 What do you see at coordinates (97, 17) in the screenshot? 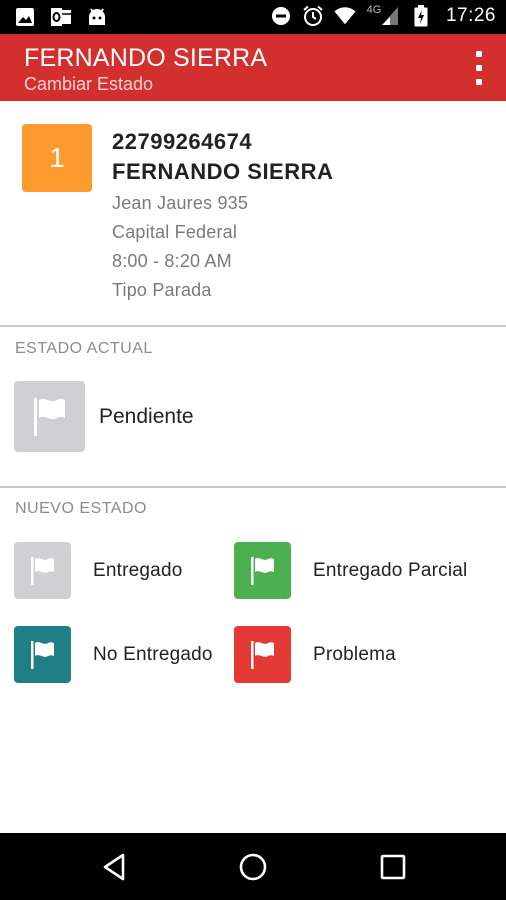
I see `android-icon` at bounding box center [97, 17].